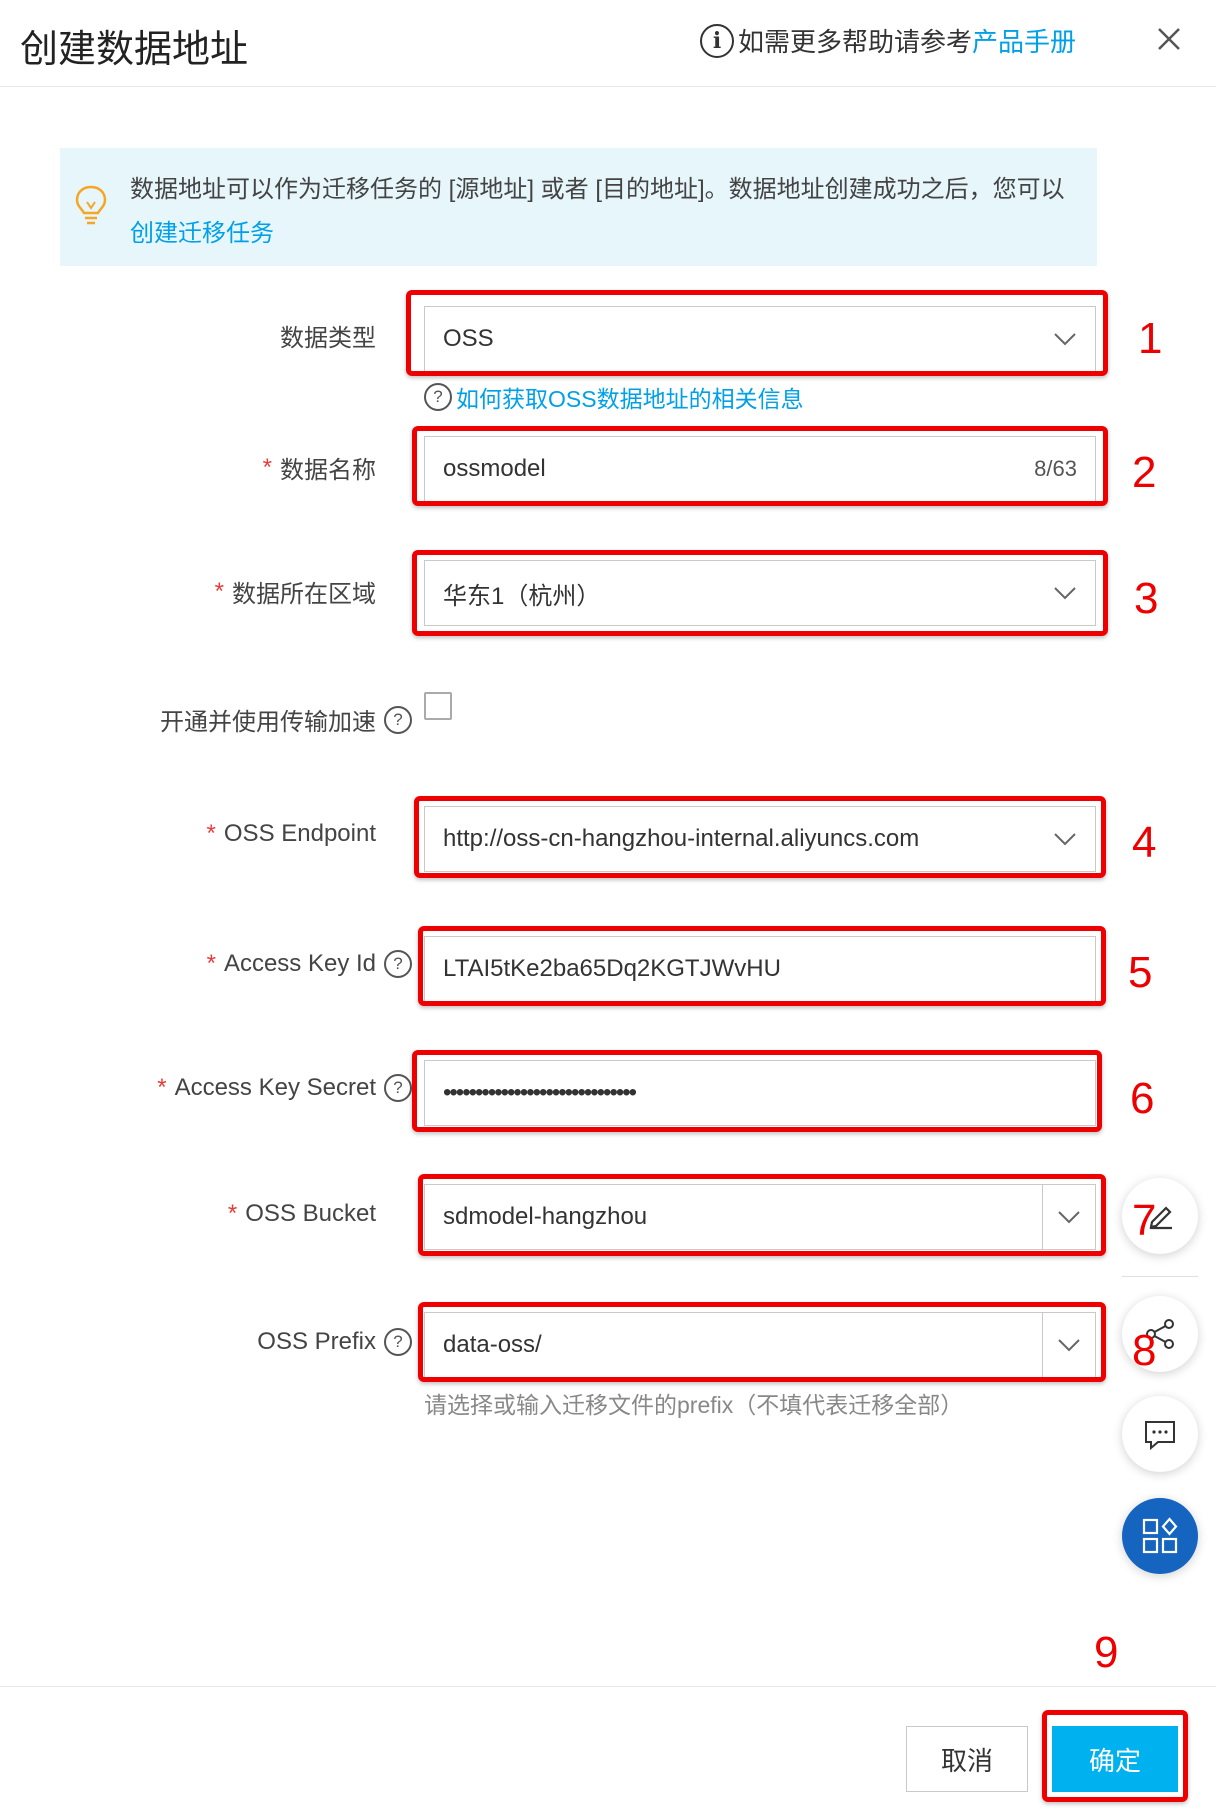  I want to click on prefix-hint: 请选择或输入迁移文件的prefix（不填代表迁移全部）, so click(694, 1405).